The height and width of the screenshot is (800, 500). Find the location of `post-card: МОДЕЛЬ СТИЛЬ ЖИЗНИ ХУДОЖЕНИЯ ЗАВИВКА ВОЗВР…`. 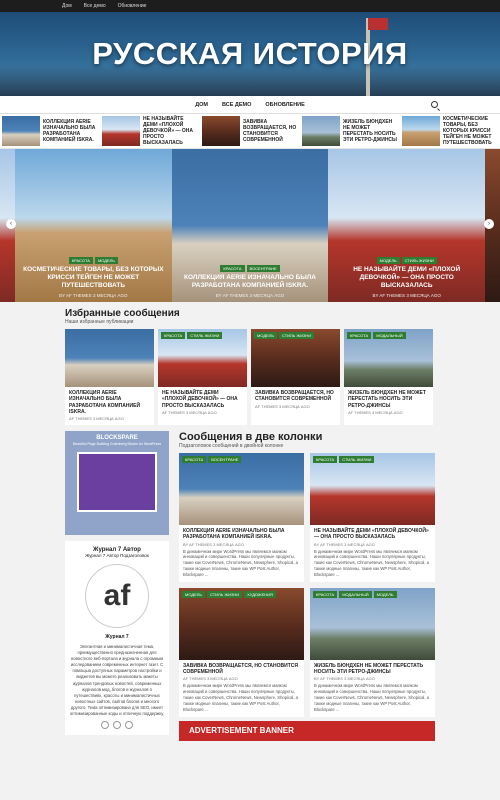

post-card: МОДЕЛЬ СТИЛЬ ЖИЗНИ ХУДОЖЕНИЯ ЗАВИВКА ВОЗВР… is located at coordinates (241, 652).